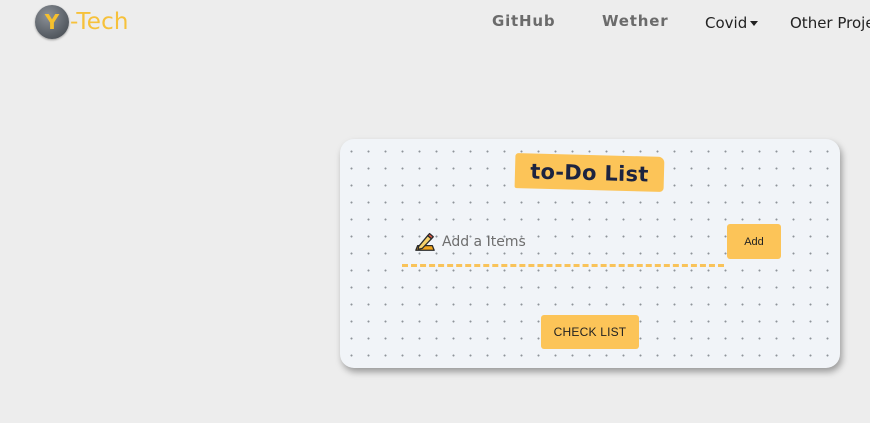 The image size is (870, 423). What do you see at coordinates (726, 23) in the screenshot?
I see `nav-dropdown-covid-label: Covid` at bounding box center [726, 23].